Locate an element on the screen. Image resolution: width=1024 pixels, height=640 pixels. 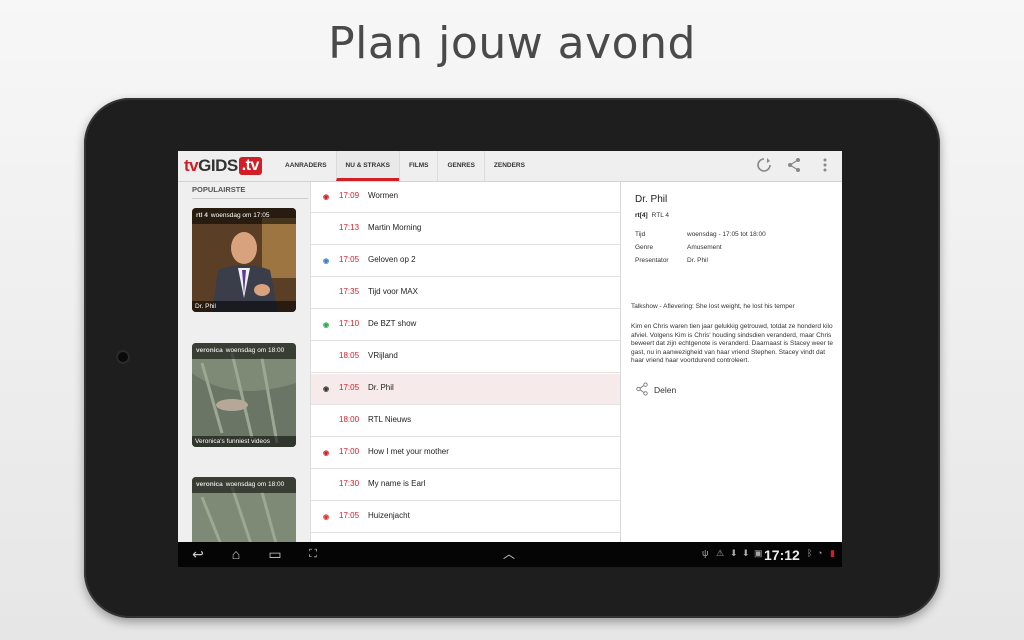
program-row: ◉ 17:05 Huizenjacht is located at coordinates (466, 517).